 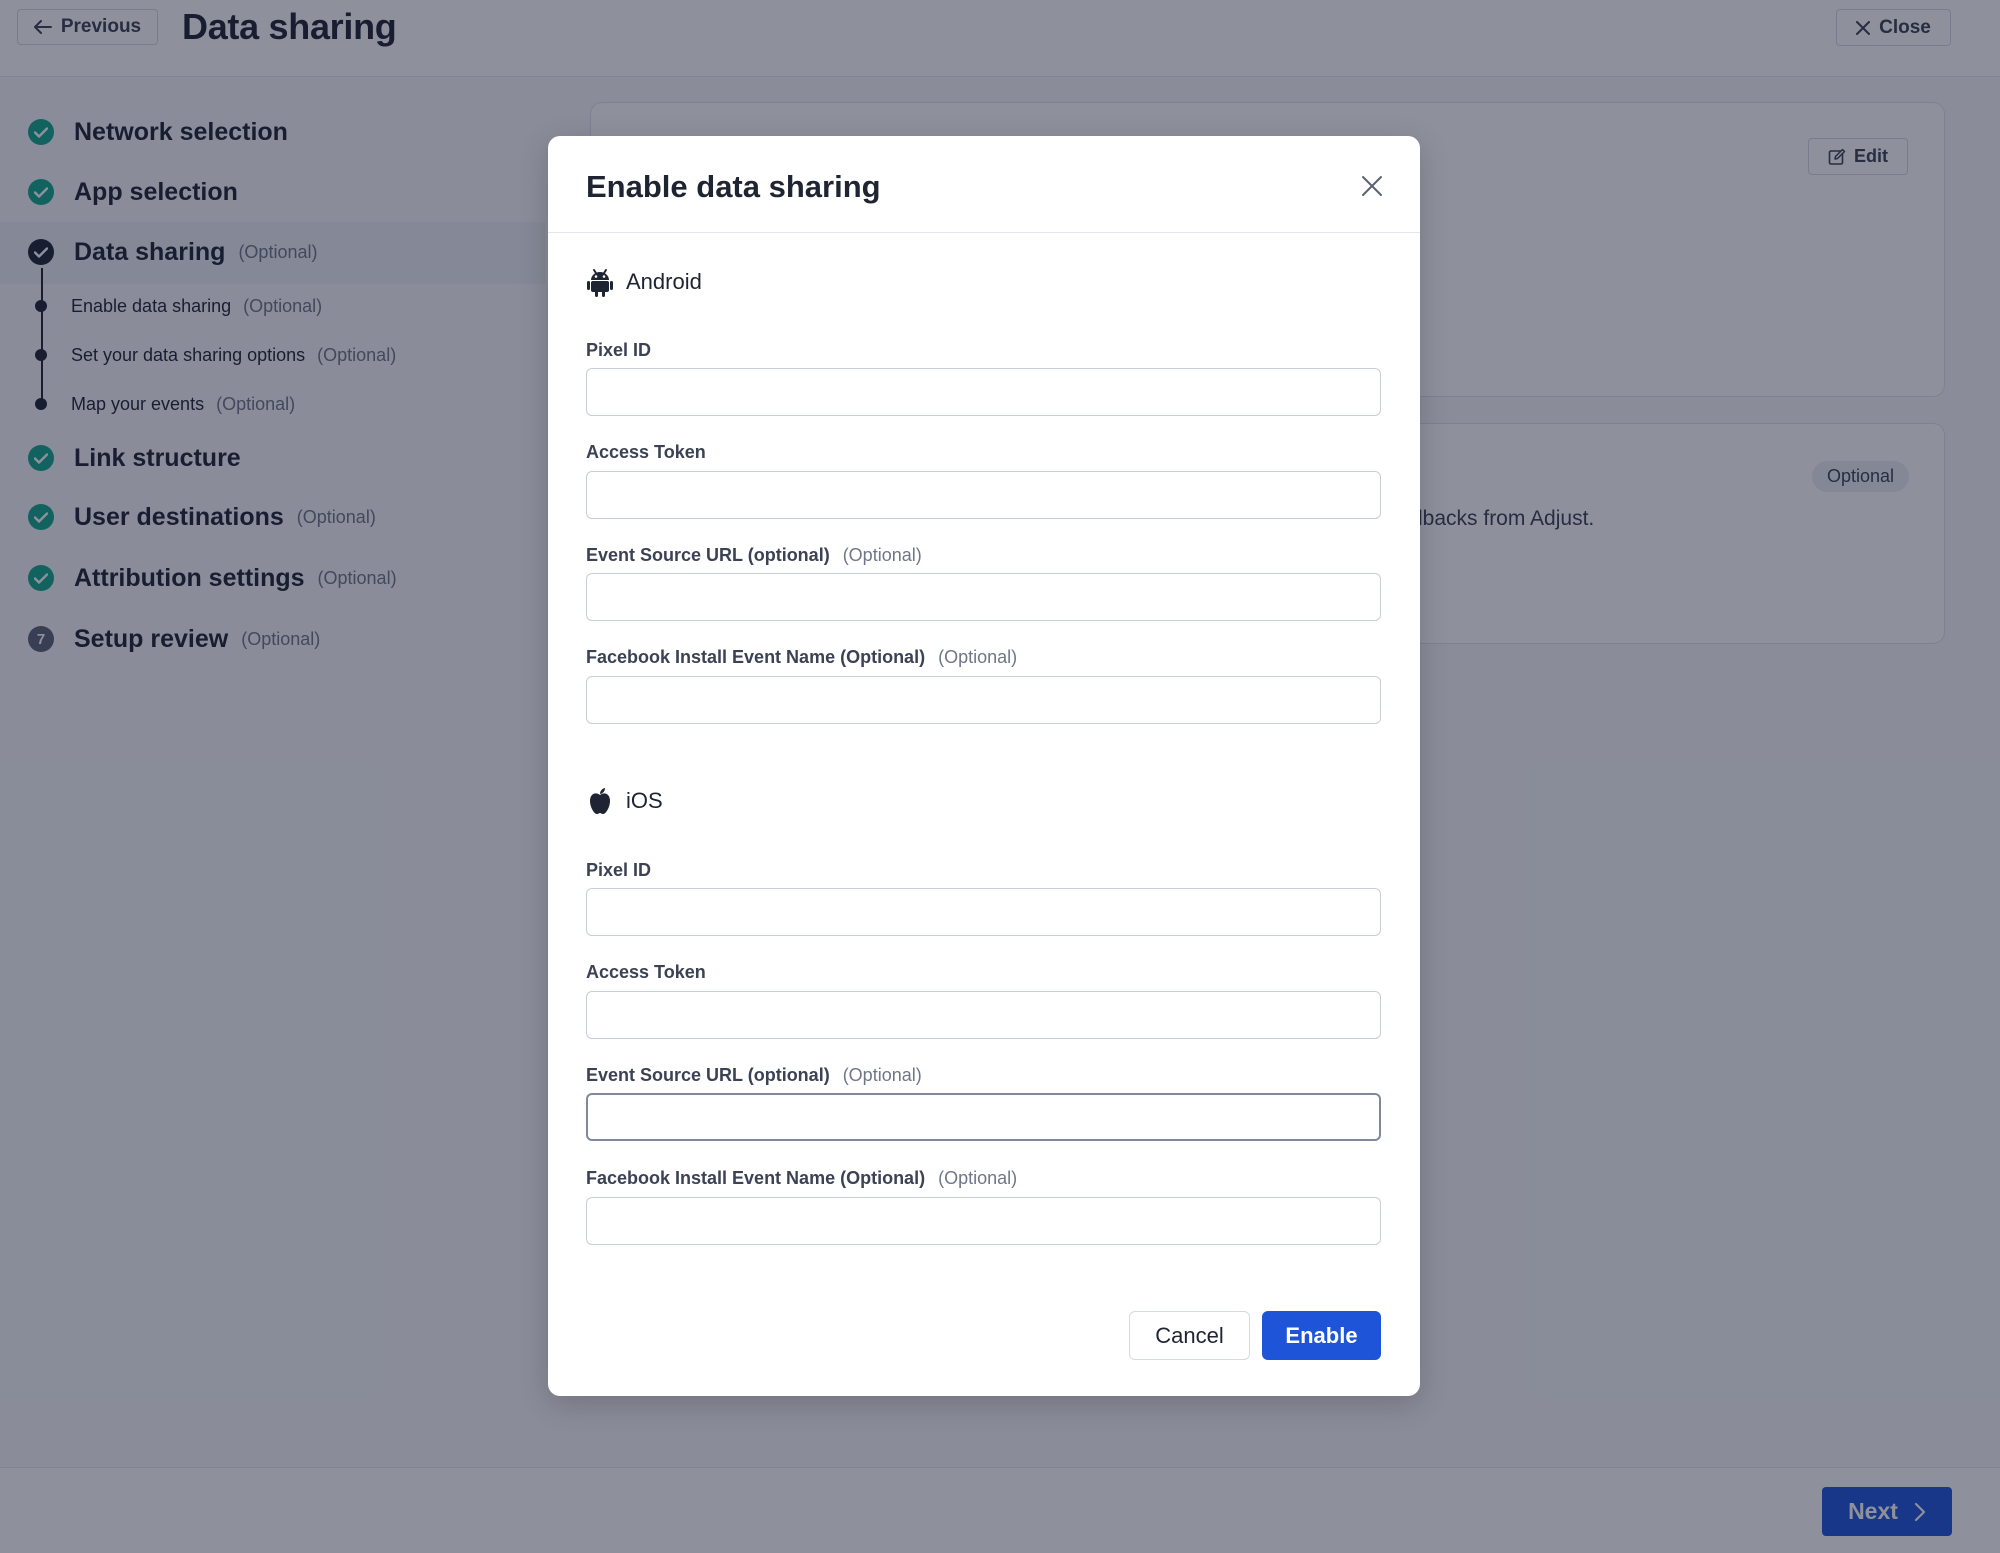 I want to click on close-icon, so click(x=1372, y=186).